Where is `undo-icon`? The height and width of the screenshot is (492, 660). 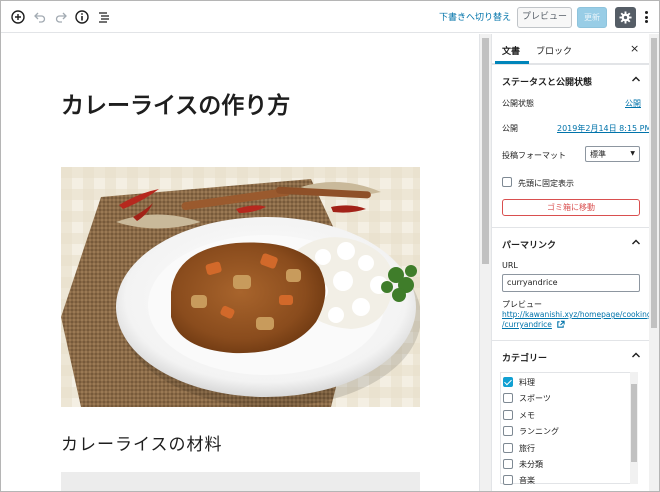 undo-icon is located at coordinates (40, 17).